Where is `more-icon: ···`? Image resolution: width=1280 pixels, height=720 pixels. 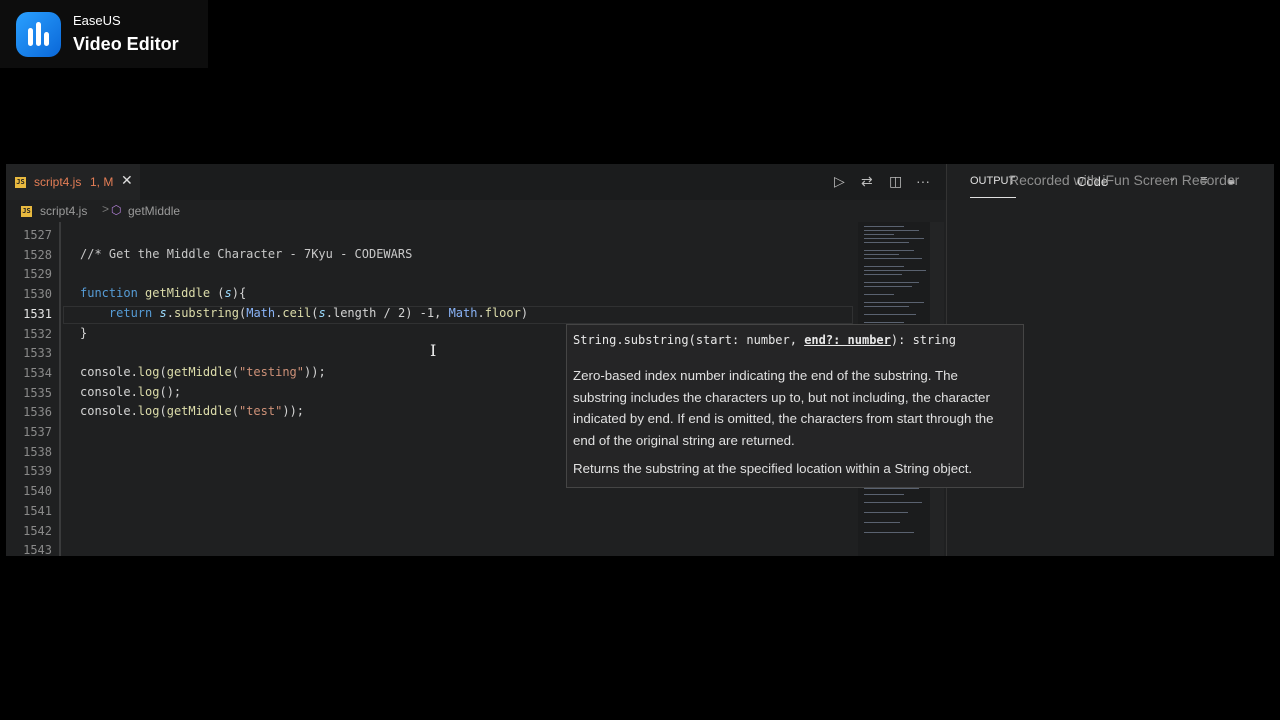 more-icon: ··· is located at coordinates (923, 181).